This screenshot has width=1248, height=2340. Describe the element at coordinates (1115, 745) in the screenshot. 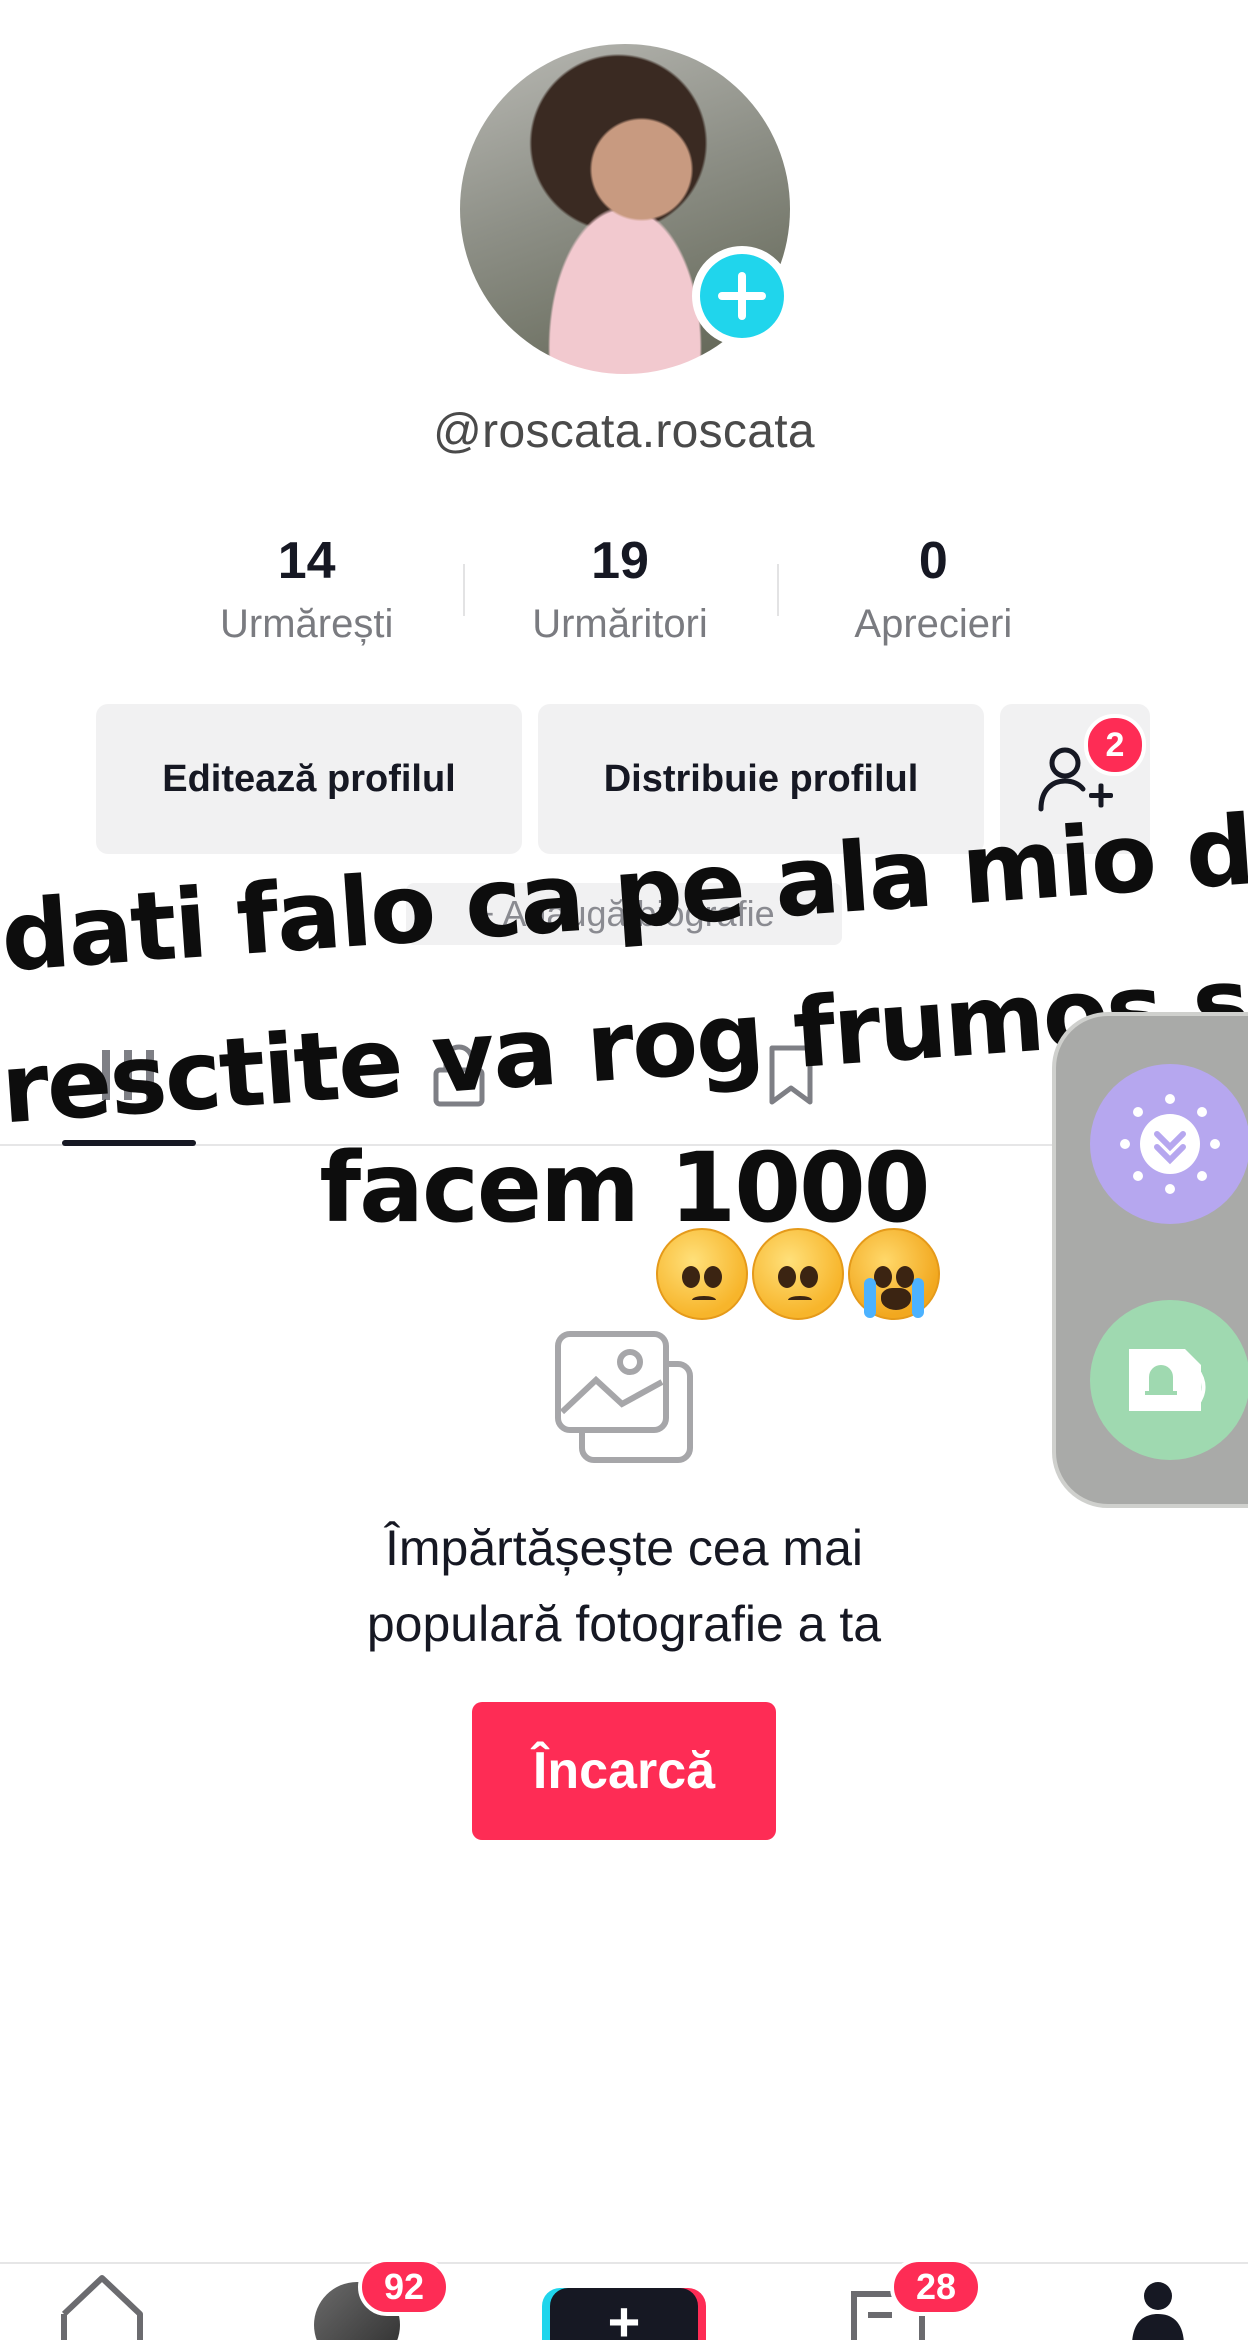

I see `friend-requests-badge: 2` at that location.